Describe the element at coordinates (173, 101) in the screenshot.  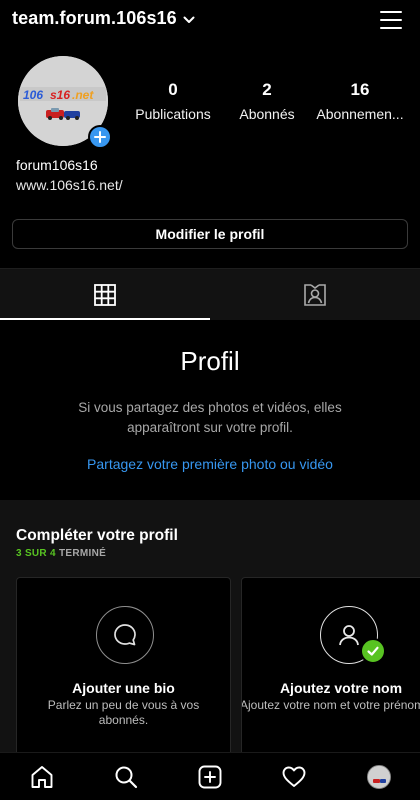
I see `stat-publications: 0 Publications` at that location.